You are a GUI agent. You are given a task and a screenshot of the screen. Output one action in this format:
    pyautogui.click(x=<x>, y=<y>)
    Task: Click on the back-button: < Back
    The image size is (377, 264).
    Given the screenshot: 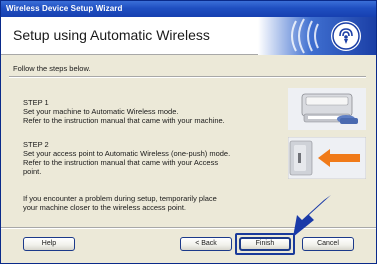 What is the action you would take?
    pyautogui.click(x=206, y=244)
    